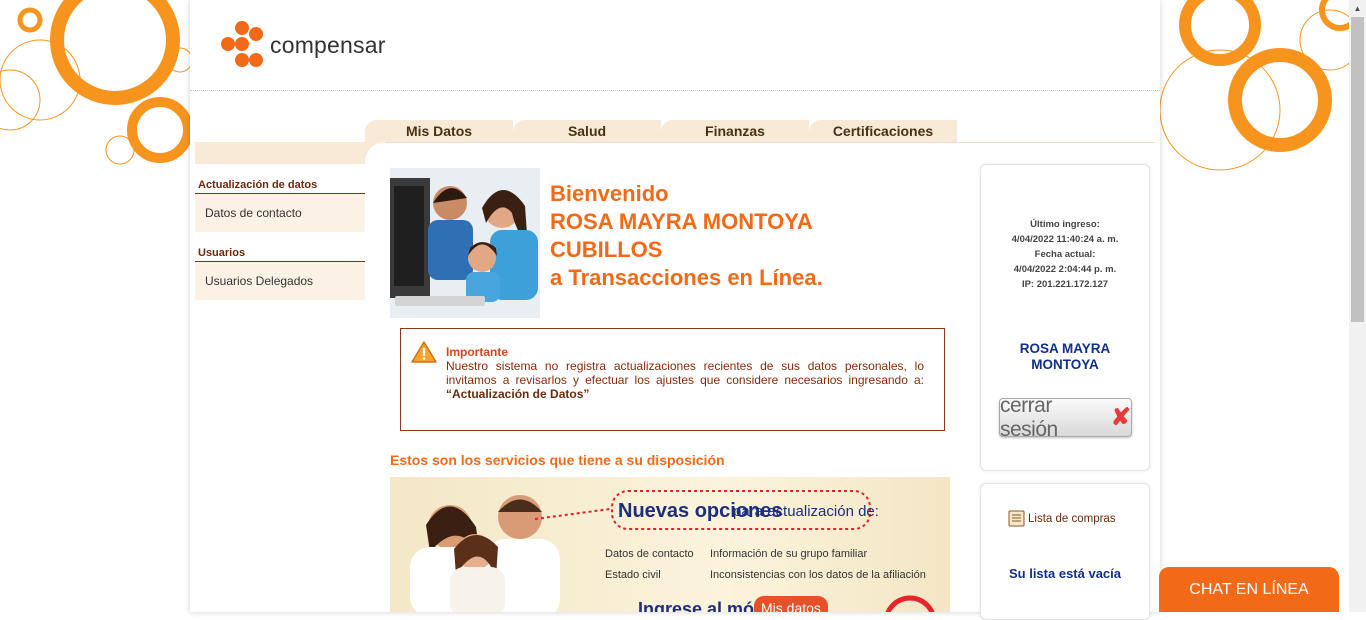  What do you see at coordinates (1065, 417) in the screenshot?
I see `logout-button: cerrar sesión ✘` at bounding box center [1065, 417].